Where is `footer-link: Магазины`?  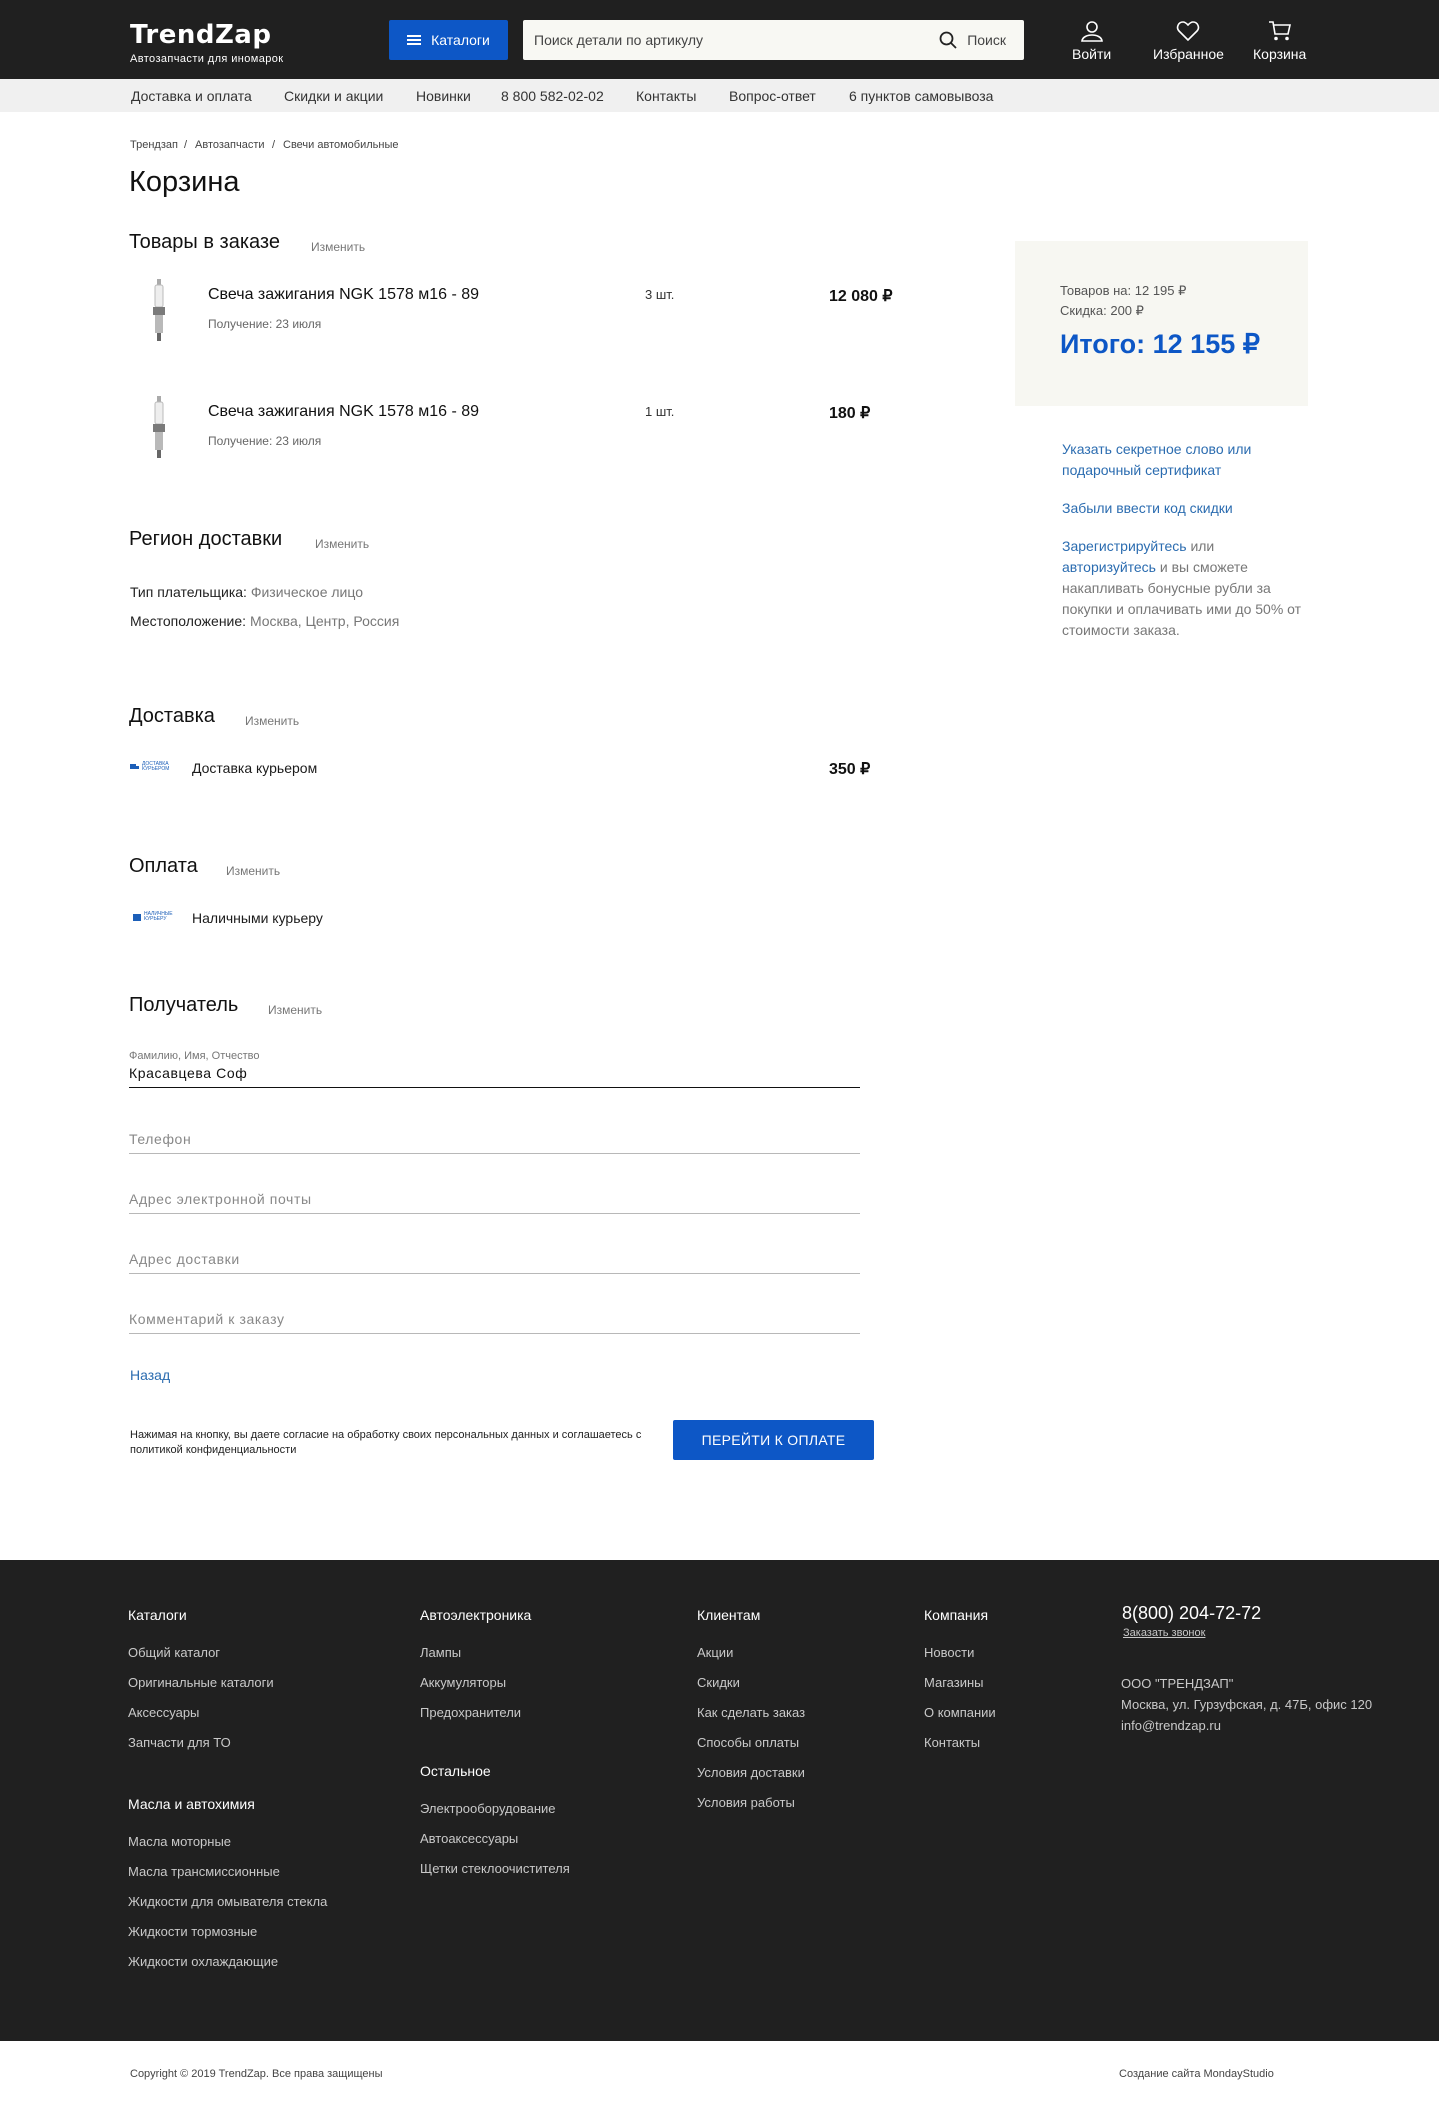
footer-link: Магазины is located at coordinates (954, 1682).